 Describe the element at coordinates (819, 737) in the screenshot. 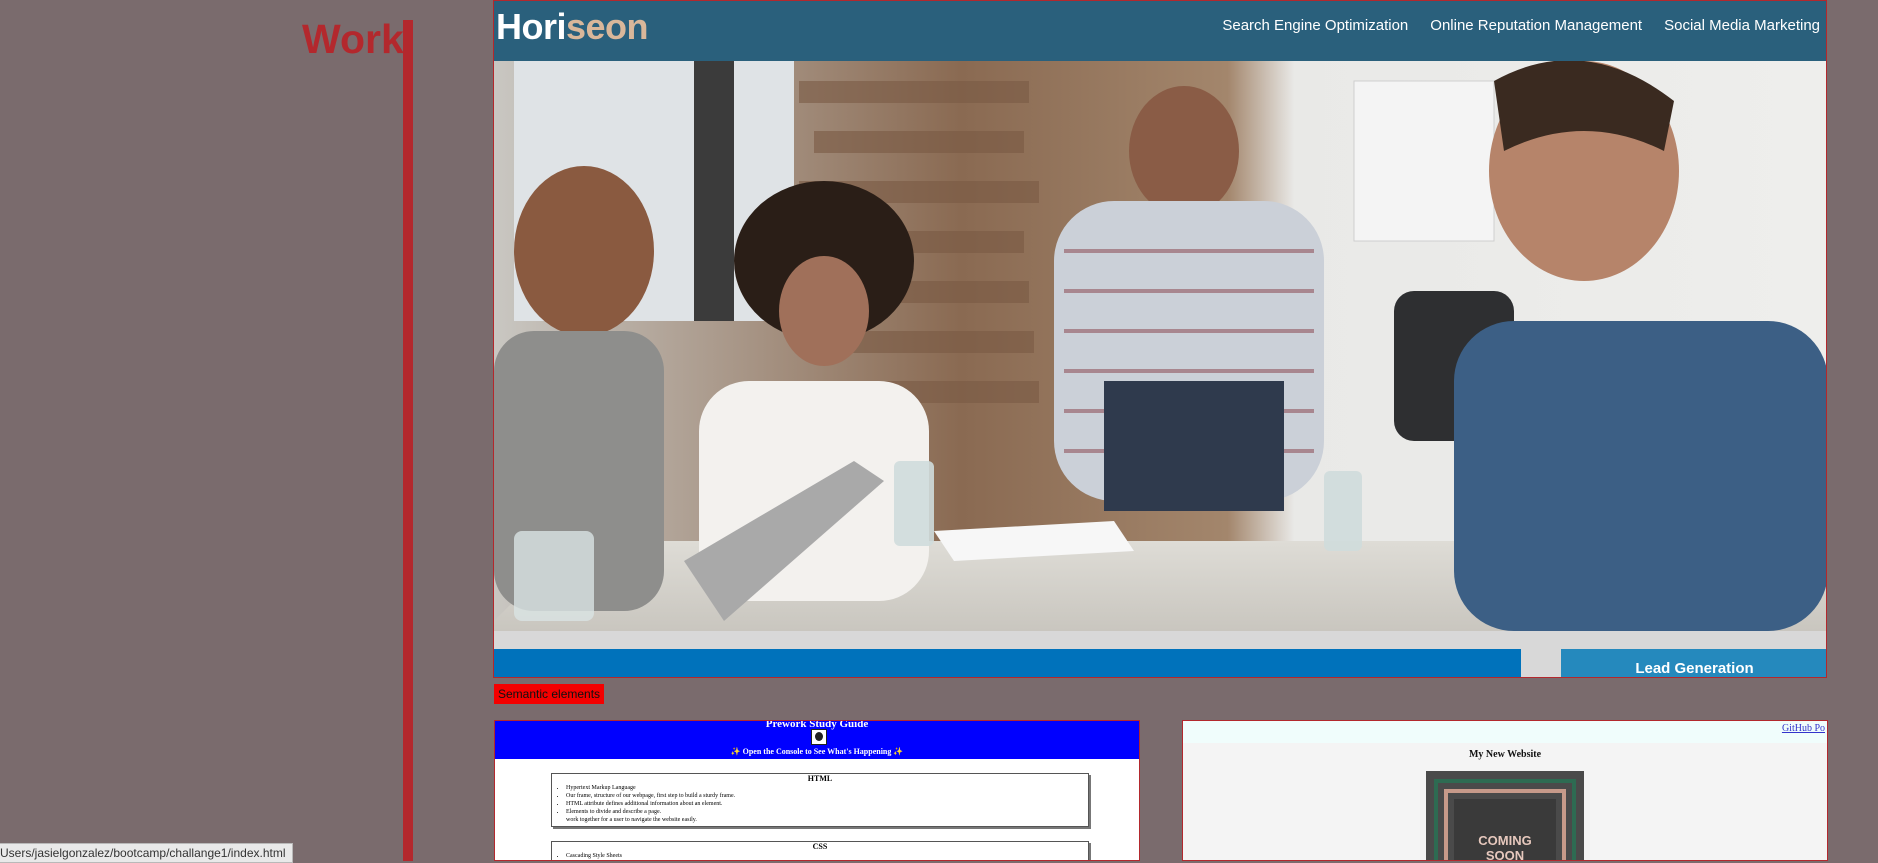

I see `avatar-icon` at that location.